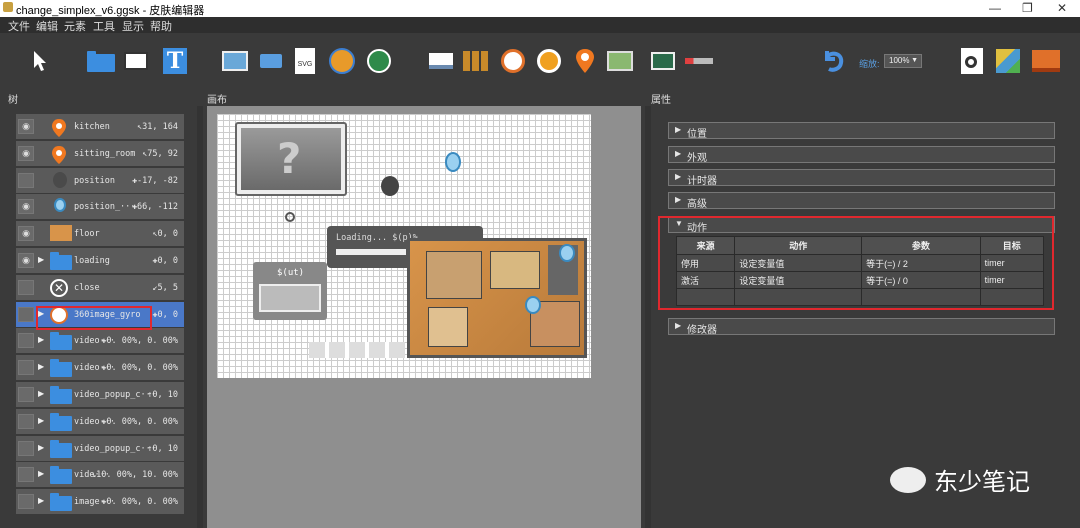 Image resolution: width=1080 pixels, height=528 pixels. Describe the element at coordinates (154, 207) in the screenshot. I see `tree-item-coord: ✚66, -112` at that location.